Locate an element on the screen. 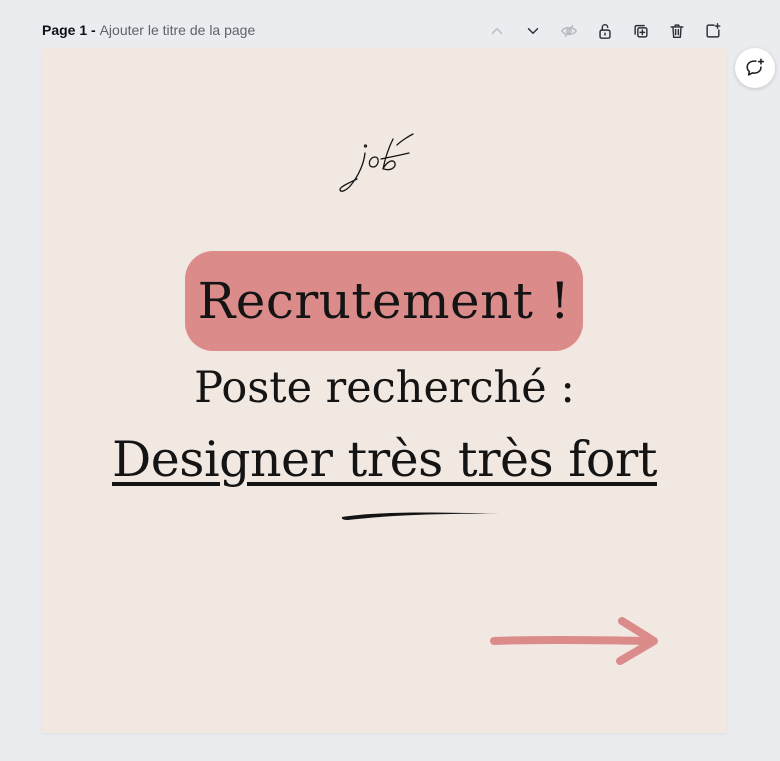  add-page-icon is located at coordinates (713, 30).